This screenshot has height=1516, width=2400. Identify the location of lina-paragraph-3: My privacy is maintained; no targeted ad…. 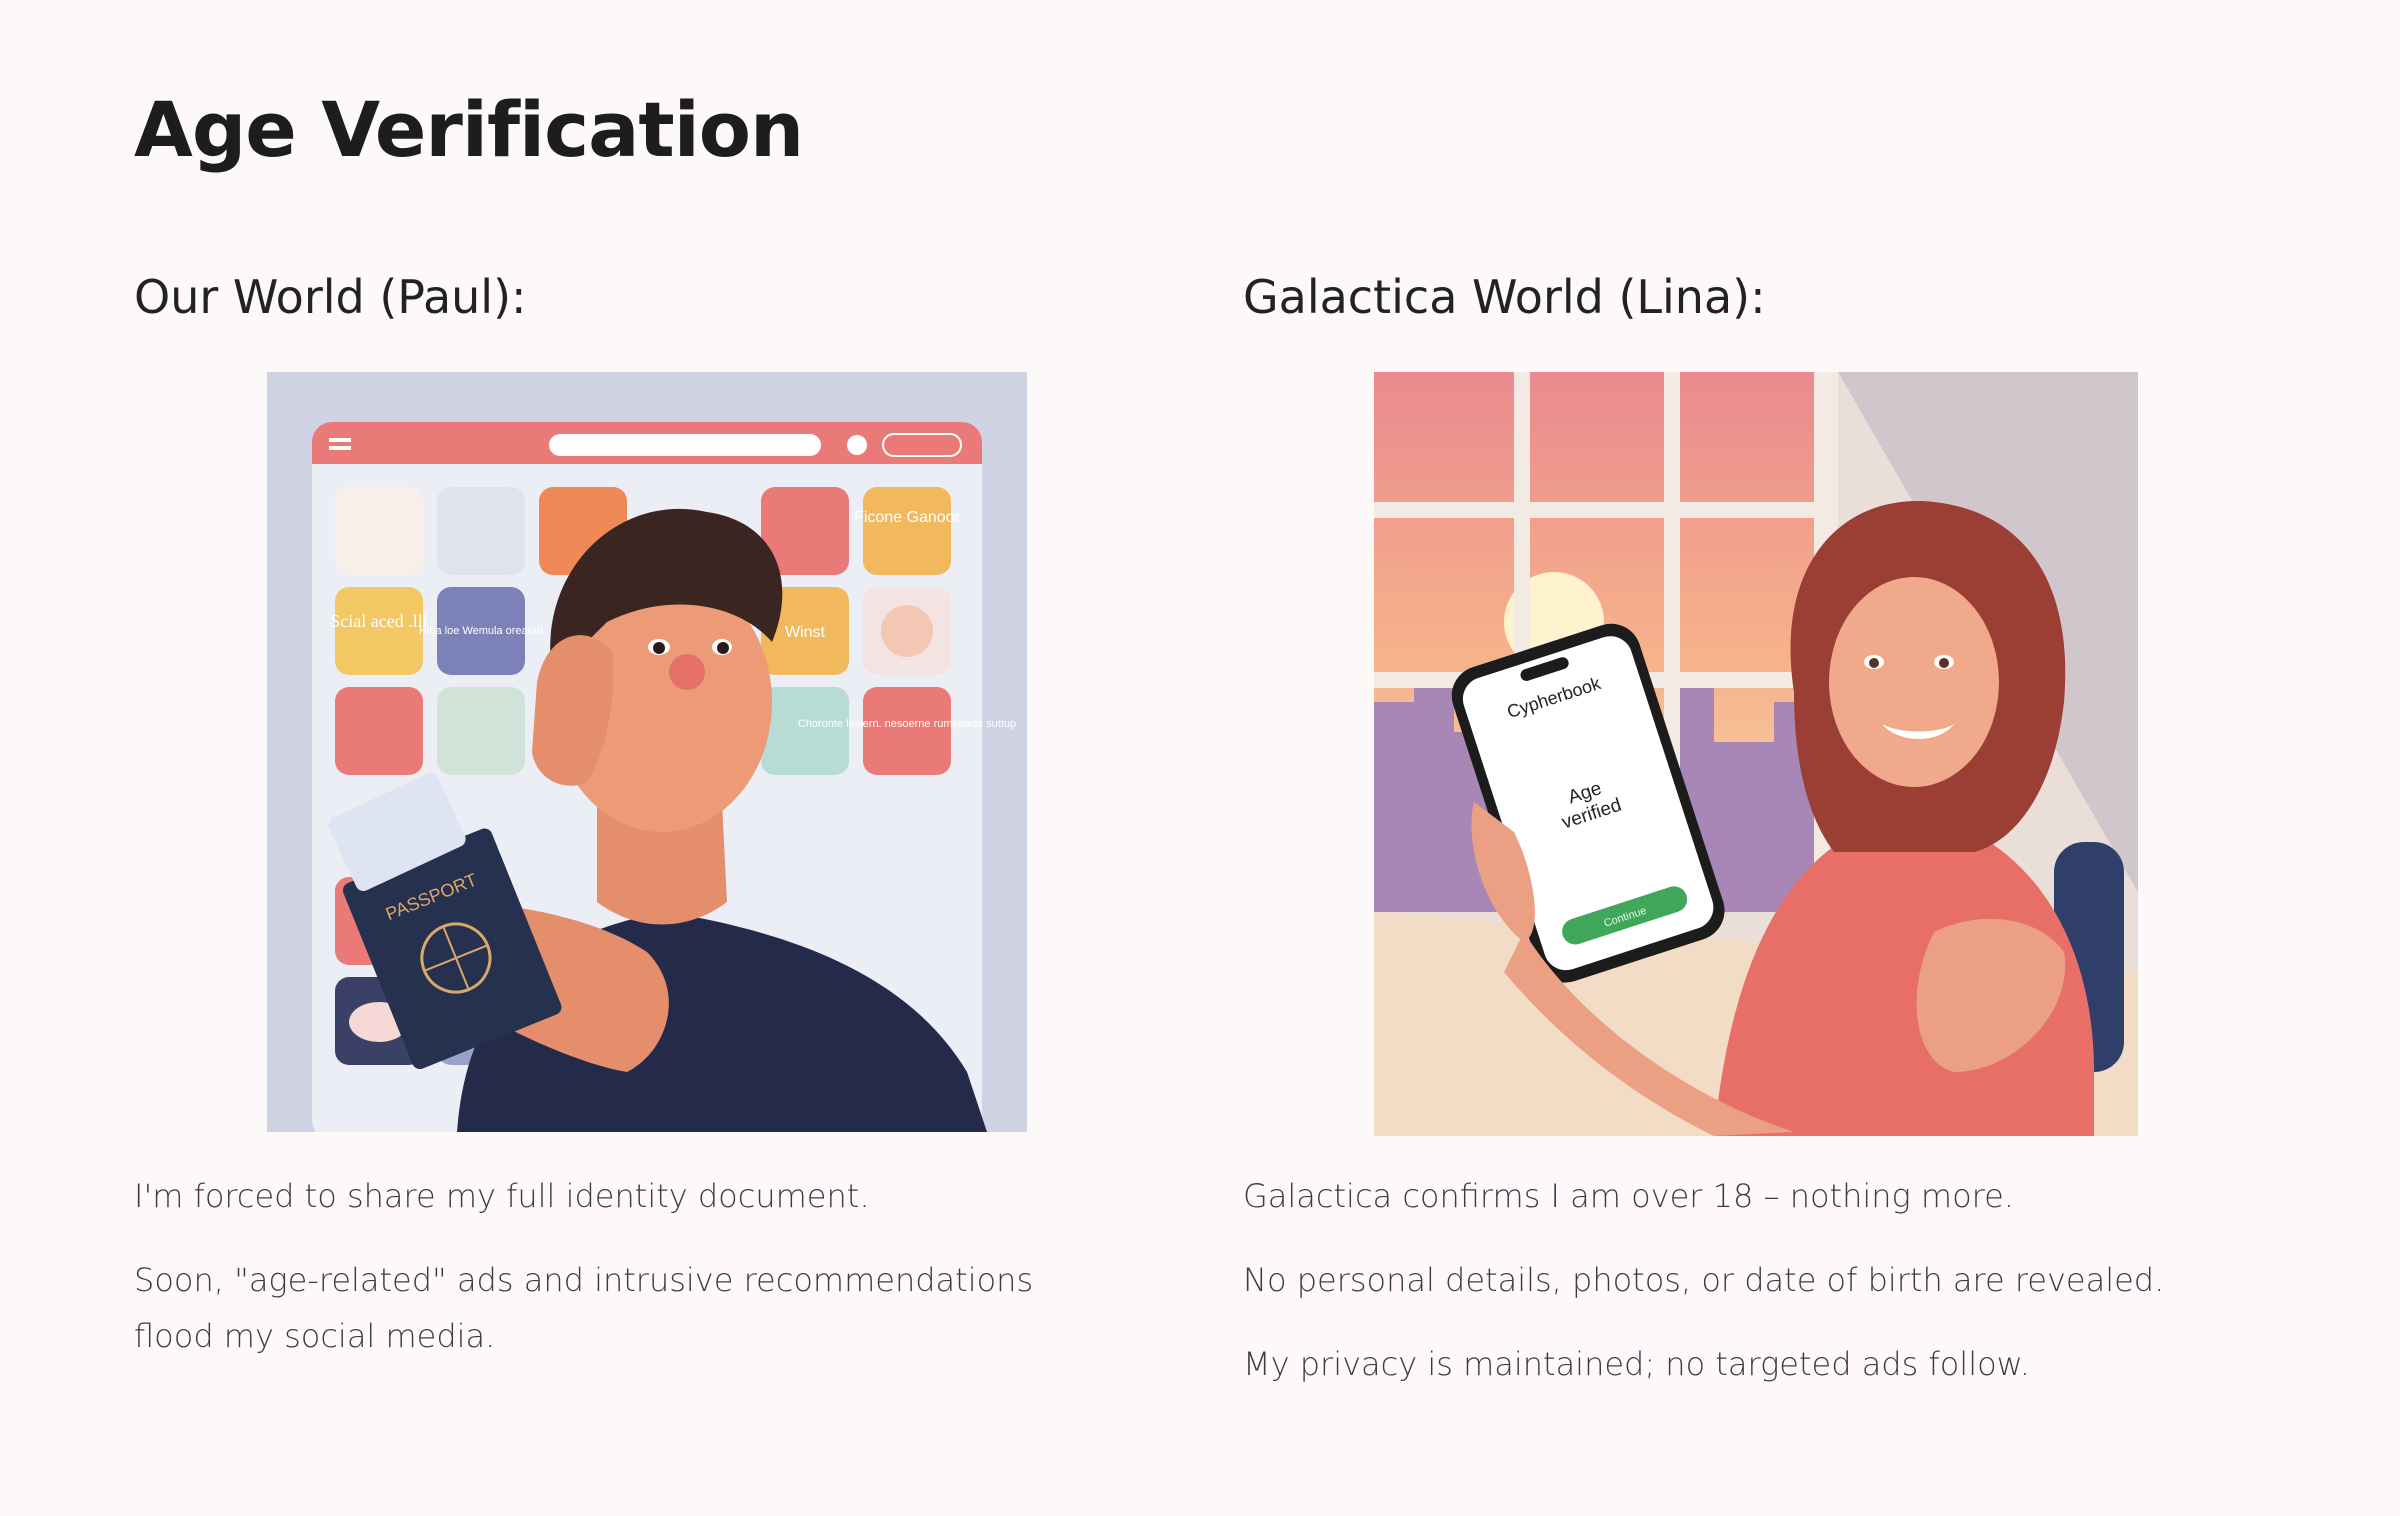
(1637, 1364).